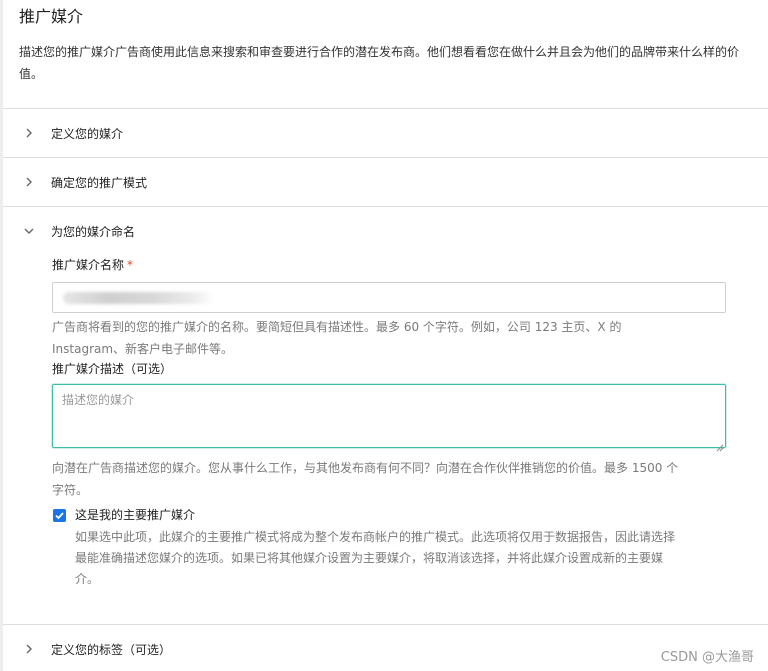 This screenshot has width=768, height=671. What do you see at coordinates (385, 132) in the screenshot?
I see `section-define-media: 定义您的媒介` at bounding box center [385, 132].